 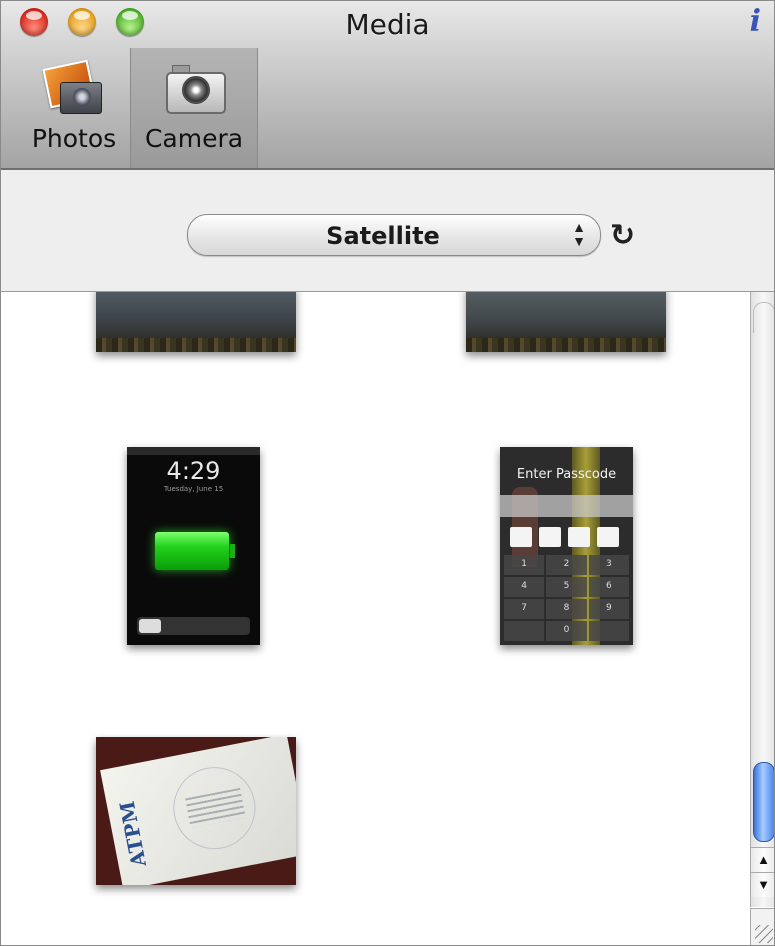 I want to click on toolbar-camera-label: Camera, so click(x=194, y=138).